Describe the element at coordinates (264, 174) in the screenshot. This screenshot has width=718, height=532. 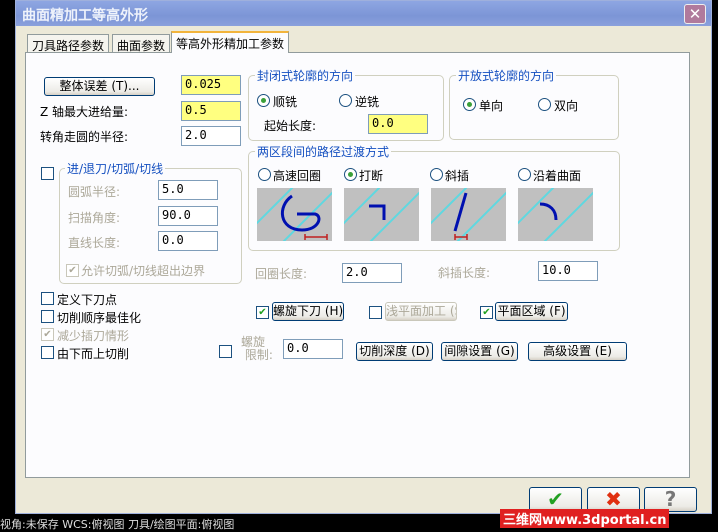
I see `high-speed-loop-radio` at that location.